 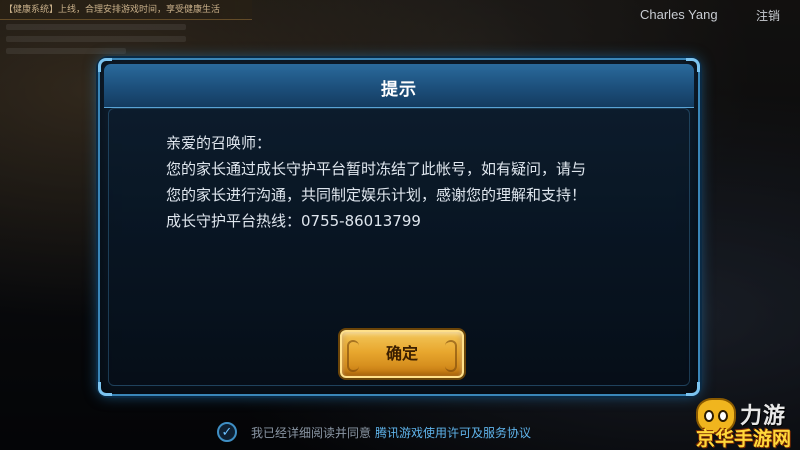 What do you see at coordinates (768, 15) in the screenshot?
I see `logout-button: 注销` at bounding box center [768, 15].